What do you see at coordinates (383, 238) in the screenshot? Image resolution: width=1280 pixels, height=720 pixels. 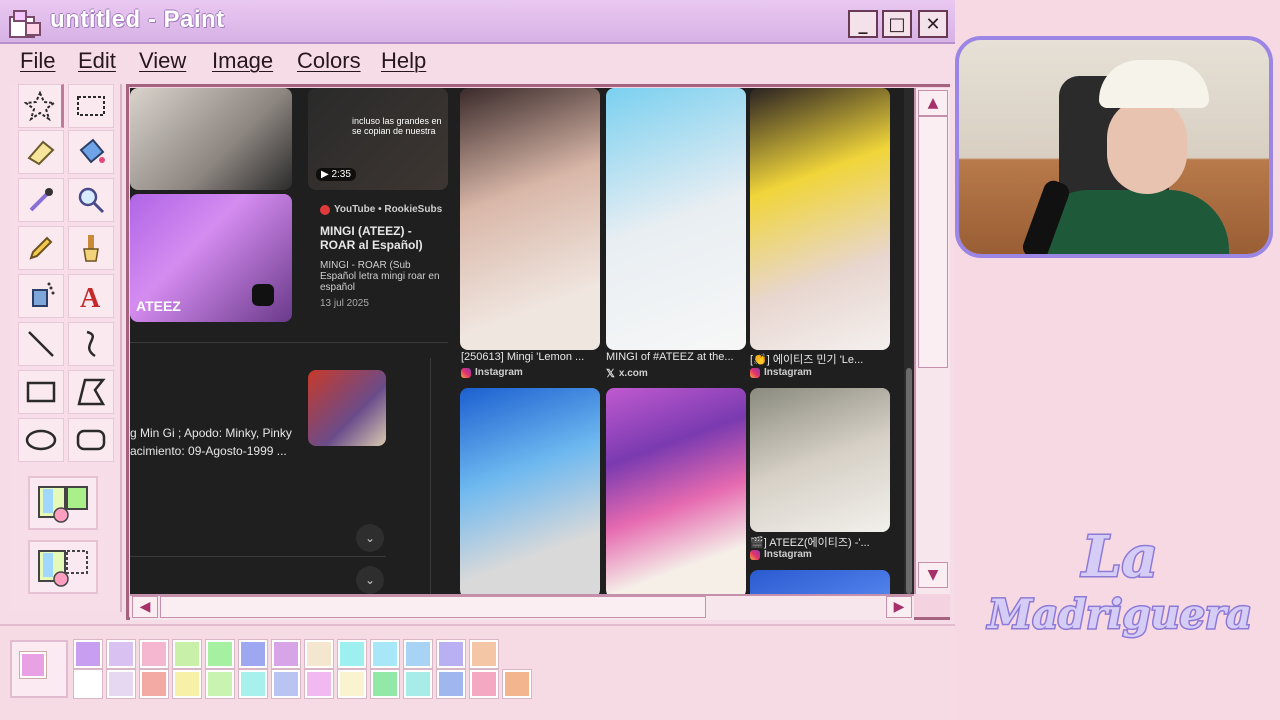 I see `video-title: MINGI (ATEEZ) - ROAR al Español)` at bounding box center [383, 238].